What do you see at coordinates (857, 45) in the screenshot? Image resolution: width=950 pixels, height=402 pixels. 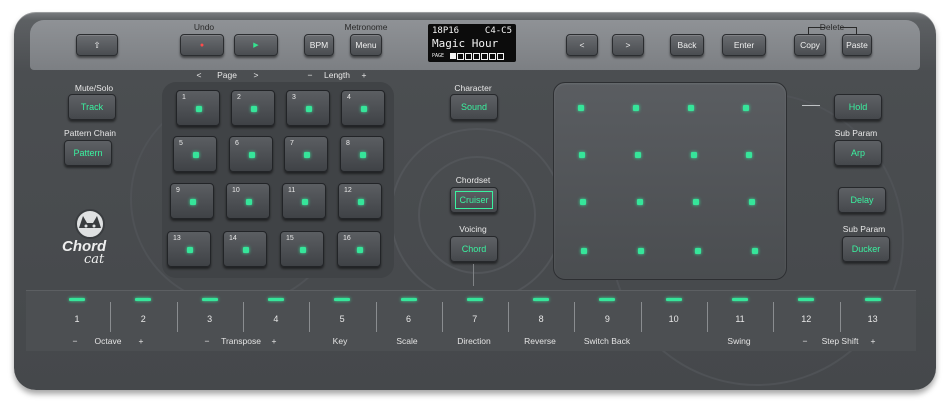 I see `paste-button: Paste` at bounding box center [857, 45].